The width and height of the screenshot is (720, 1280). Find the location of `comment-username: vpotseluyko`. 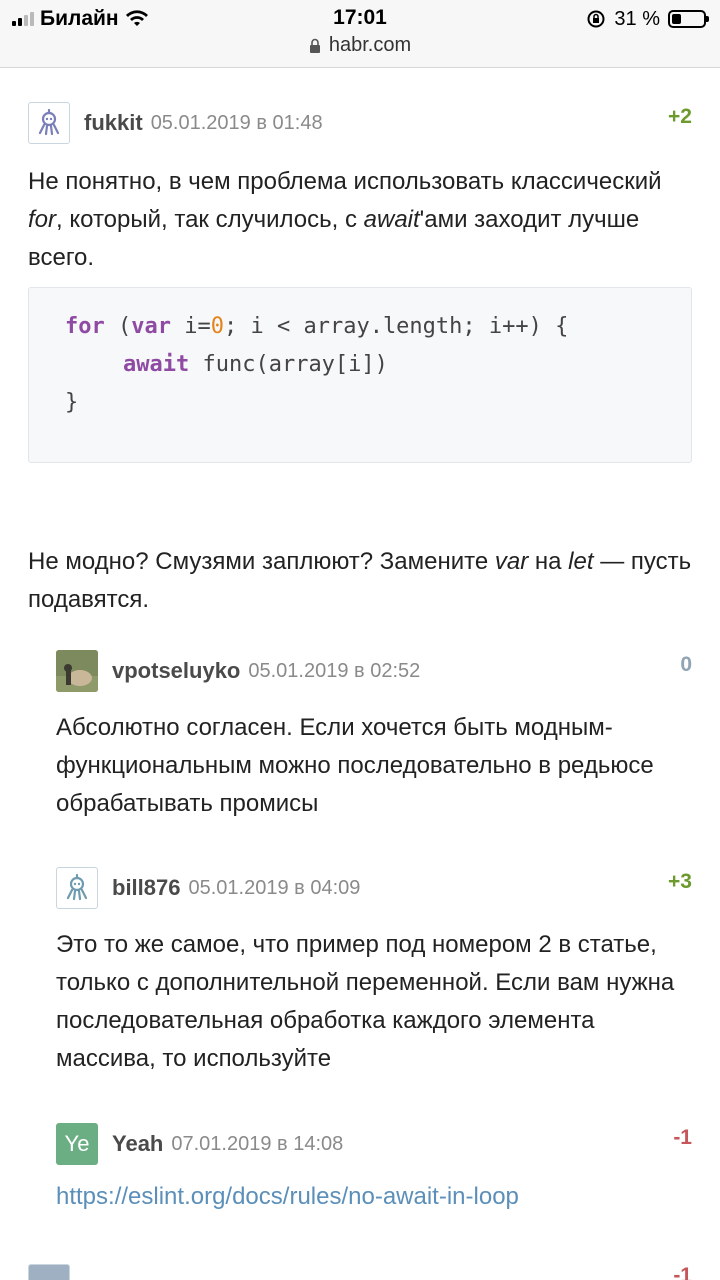

comment-username: vpotseluyko is located at coordinates (176, 671).